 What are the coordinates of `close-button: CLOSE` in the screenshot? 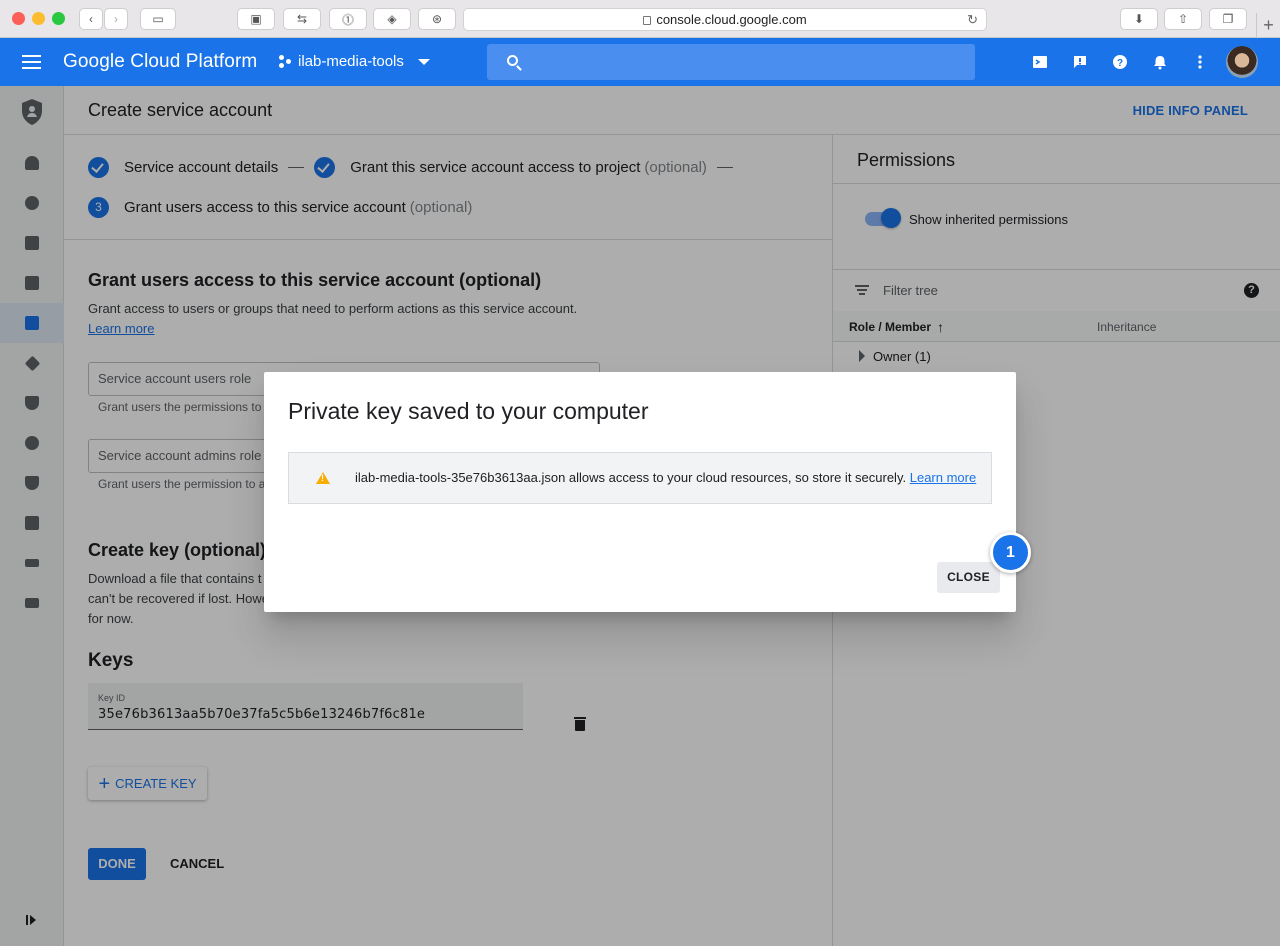 It's located at (968, 577).